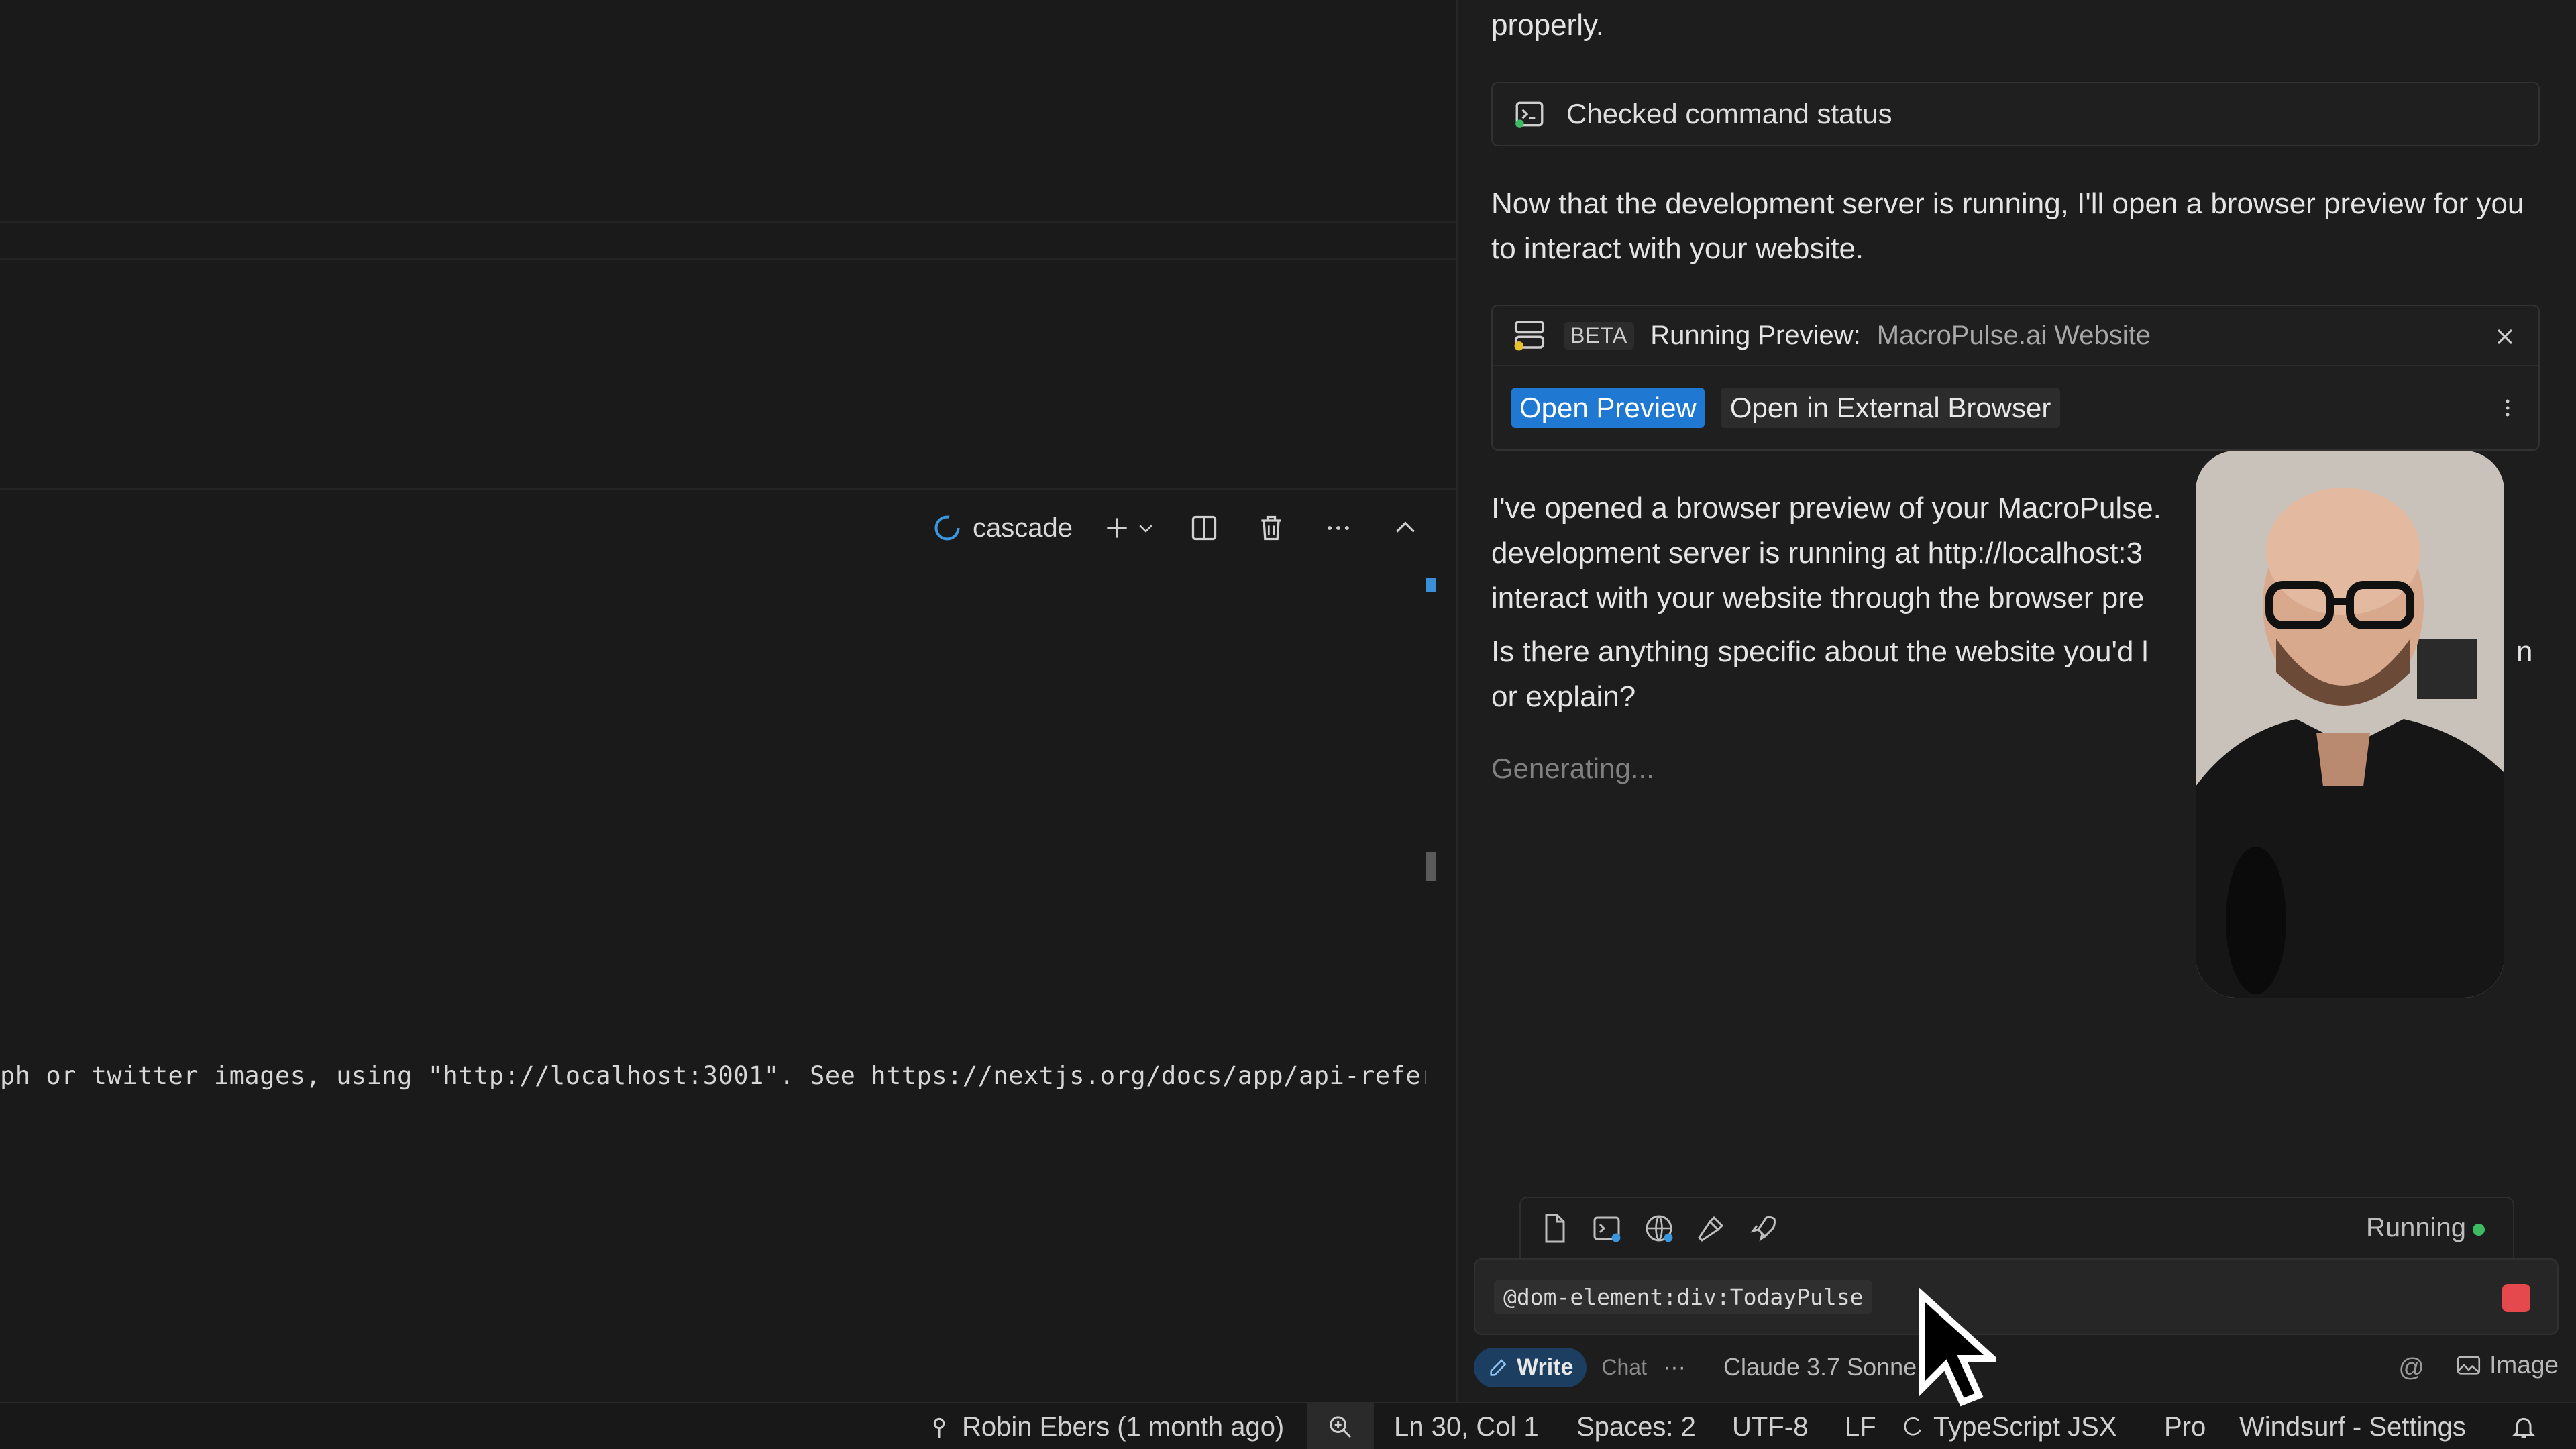 The height and width of the screenshot is (1449, 2576). Describe the element at coordinates (2015, 114) in the screenshot. I see `tool-call-card: Checked command status` at that location.